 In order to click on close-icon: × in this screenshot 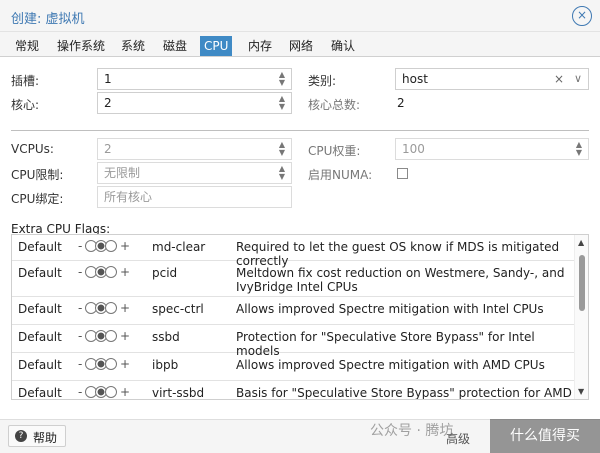, I will do `click(582, 16)`.